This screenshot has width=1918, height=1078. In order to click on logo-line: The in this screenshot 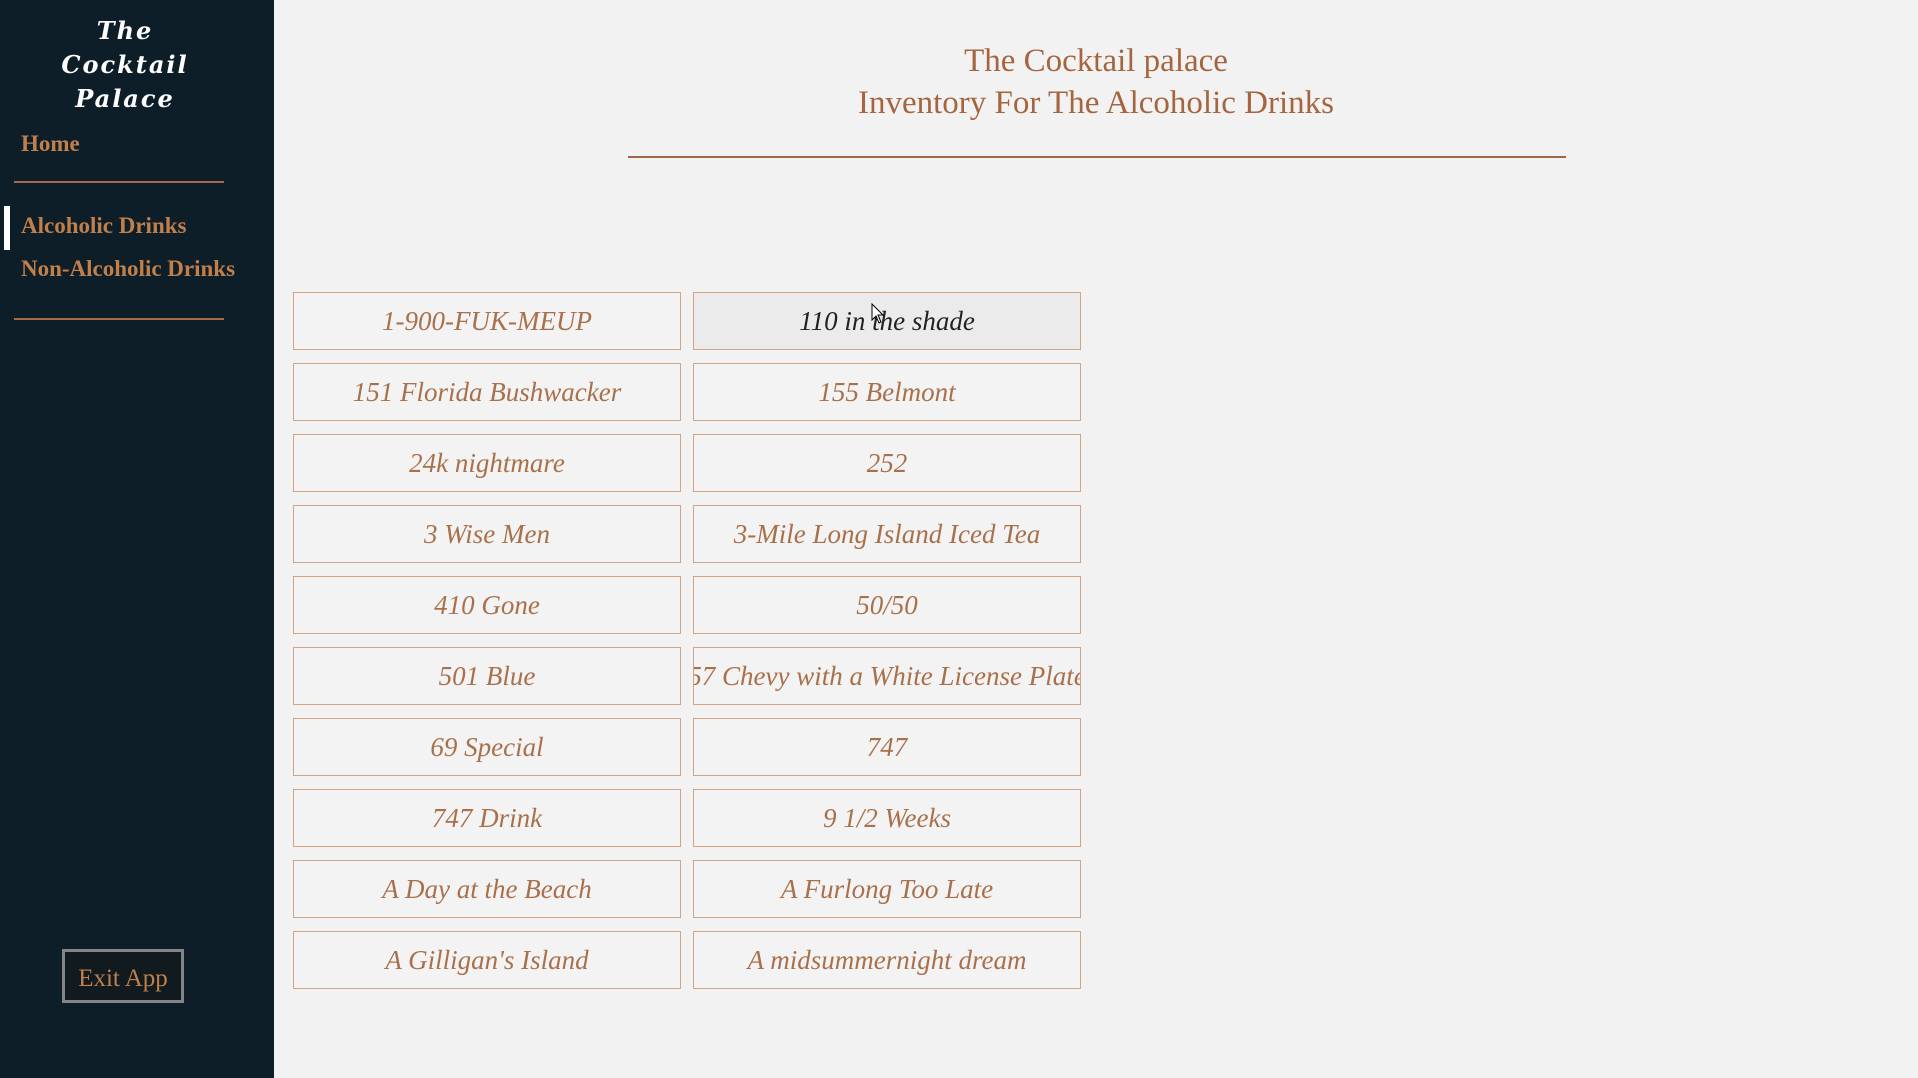, I will do `click(125, 30)`.